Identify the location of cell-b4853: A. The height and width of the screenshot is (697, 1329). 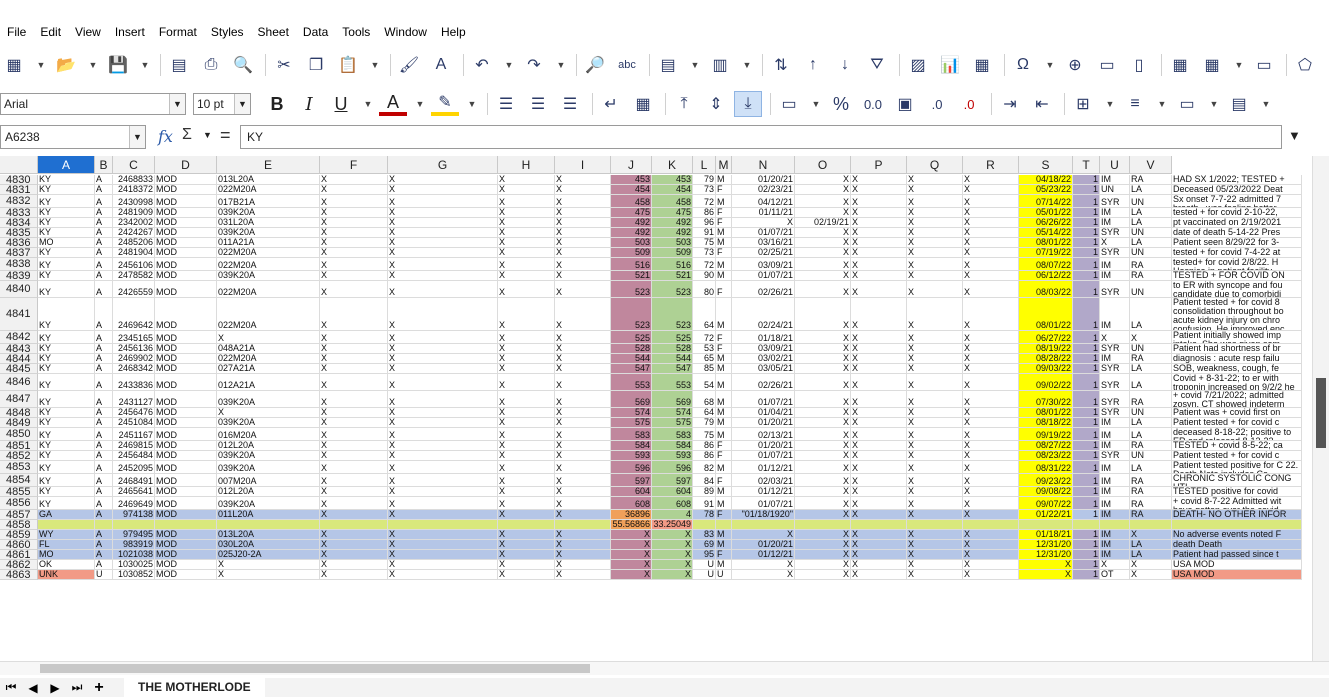
(104, 467).